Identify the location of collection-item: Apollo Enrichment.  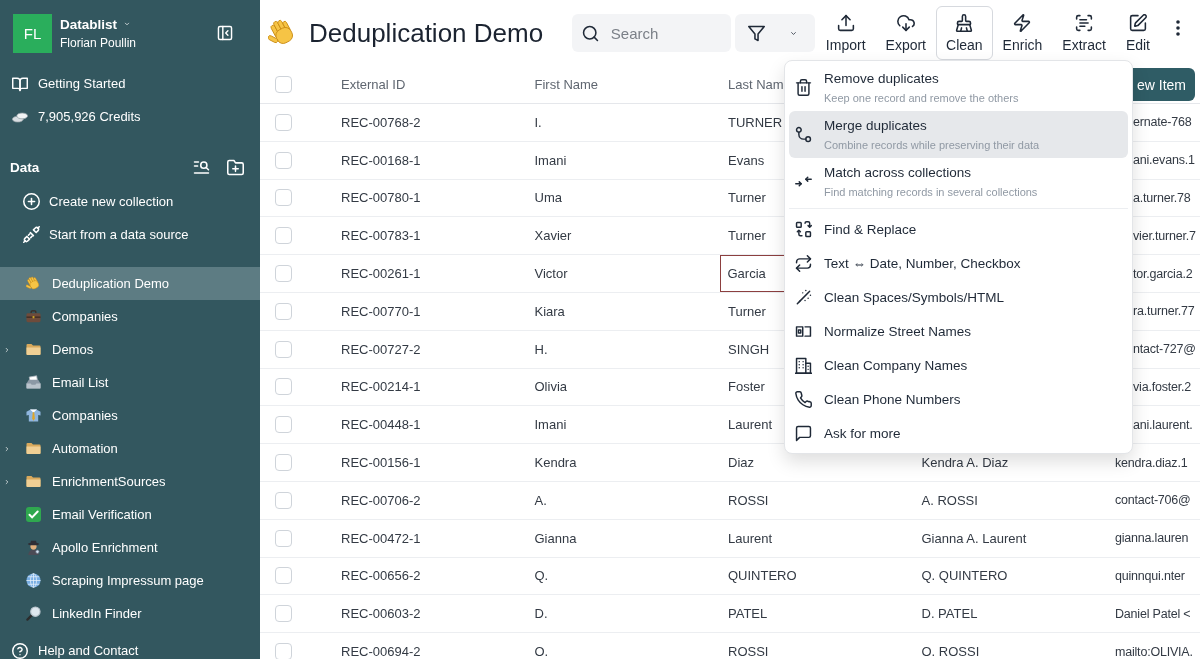
(130, 547).